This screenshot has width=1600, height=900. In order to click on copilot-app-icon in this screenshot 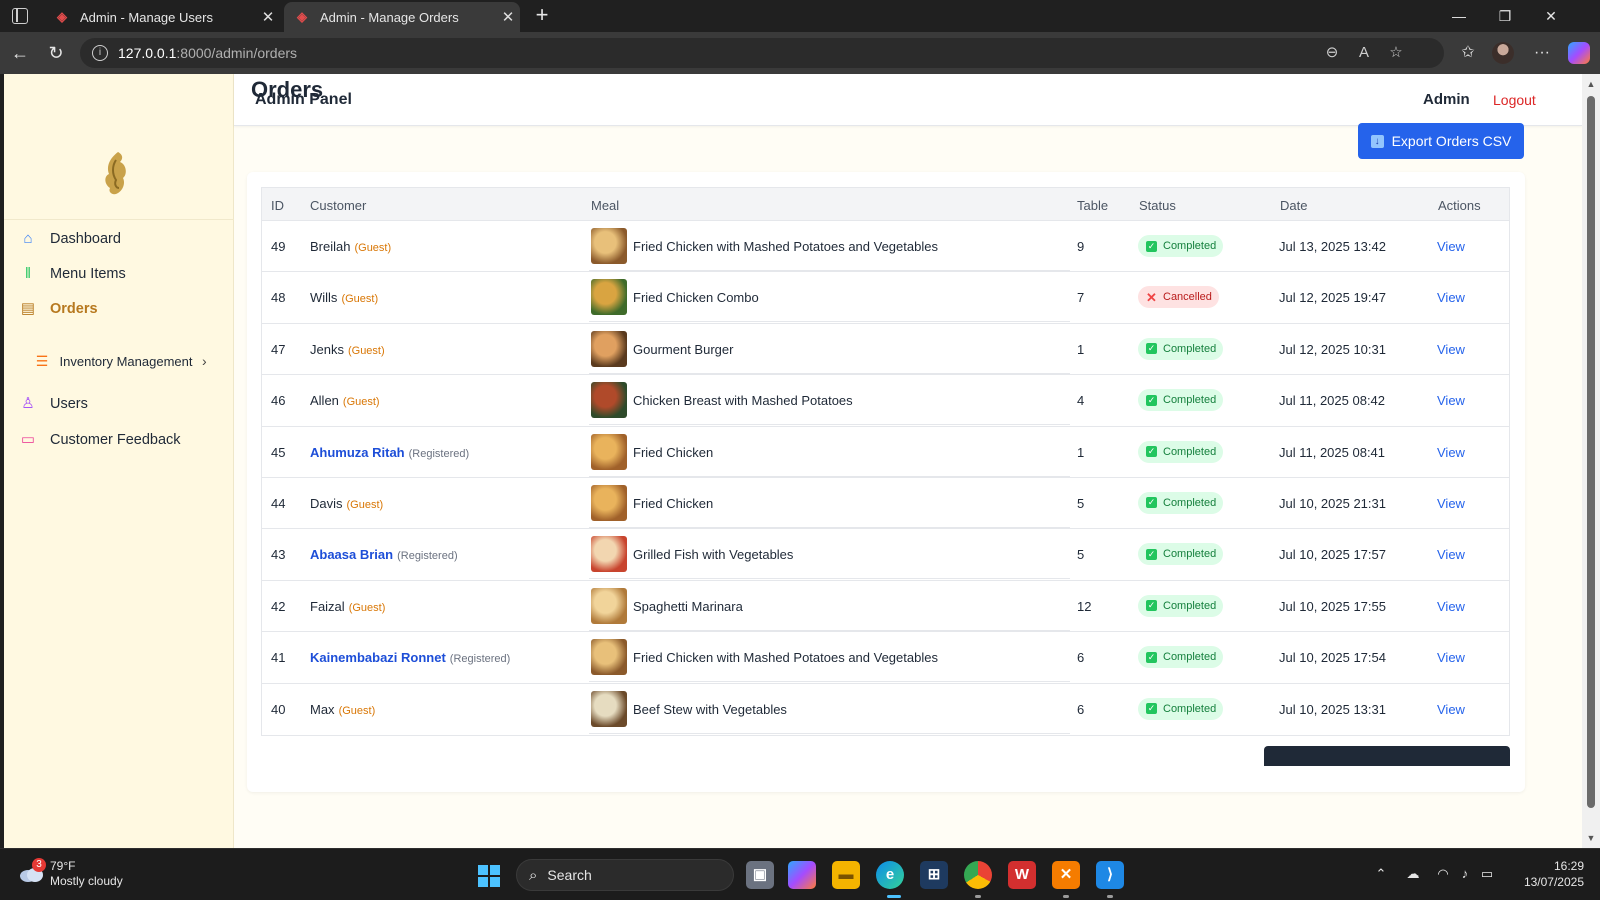, I will do `click(802, 875)`.